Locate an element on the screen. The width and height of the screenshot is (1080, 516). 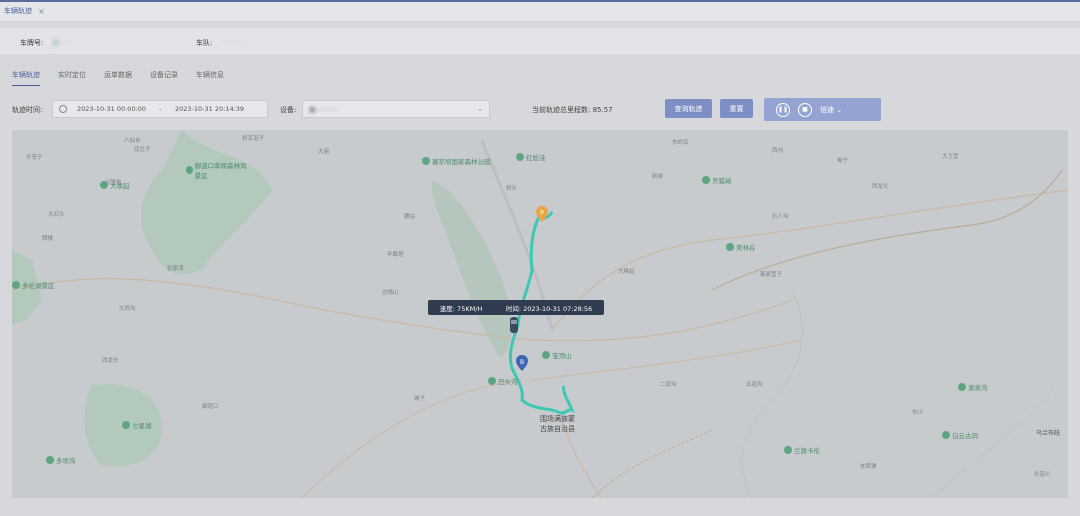
query-track-button: 查询轨迹 is located at coordinates (688, 108).